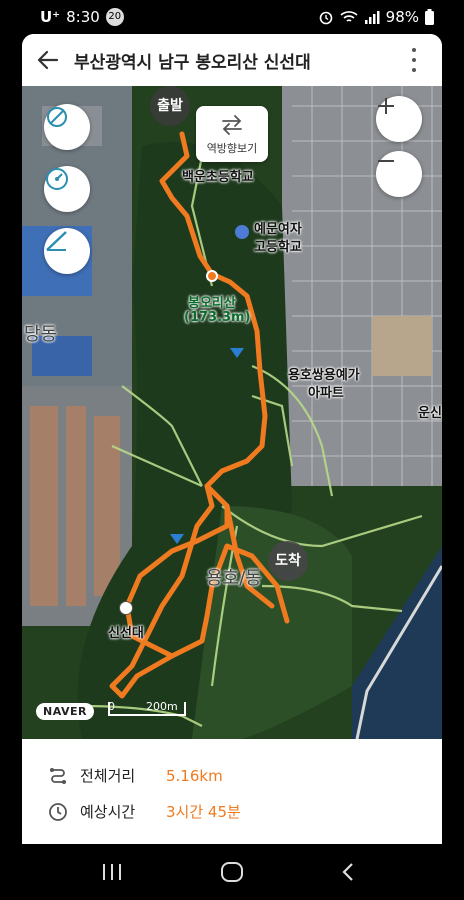 The height and width of the screenshot is (900, 464). Describe the element at coordinates (402, 17) in the screenshot. I see `battery-percent: 98%` at that location.